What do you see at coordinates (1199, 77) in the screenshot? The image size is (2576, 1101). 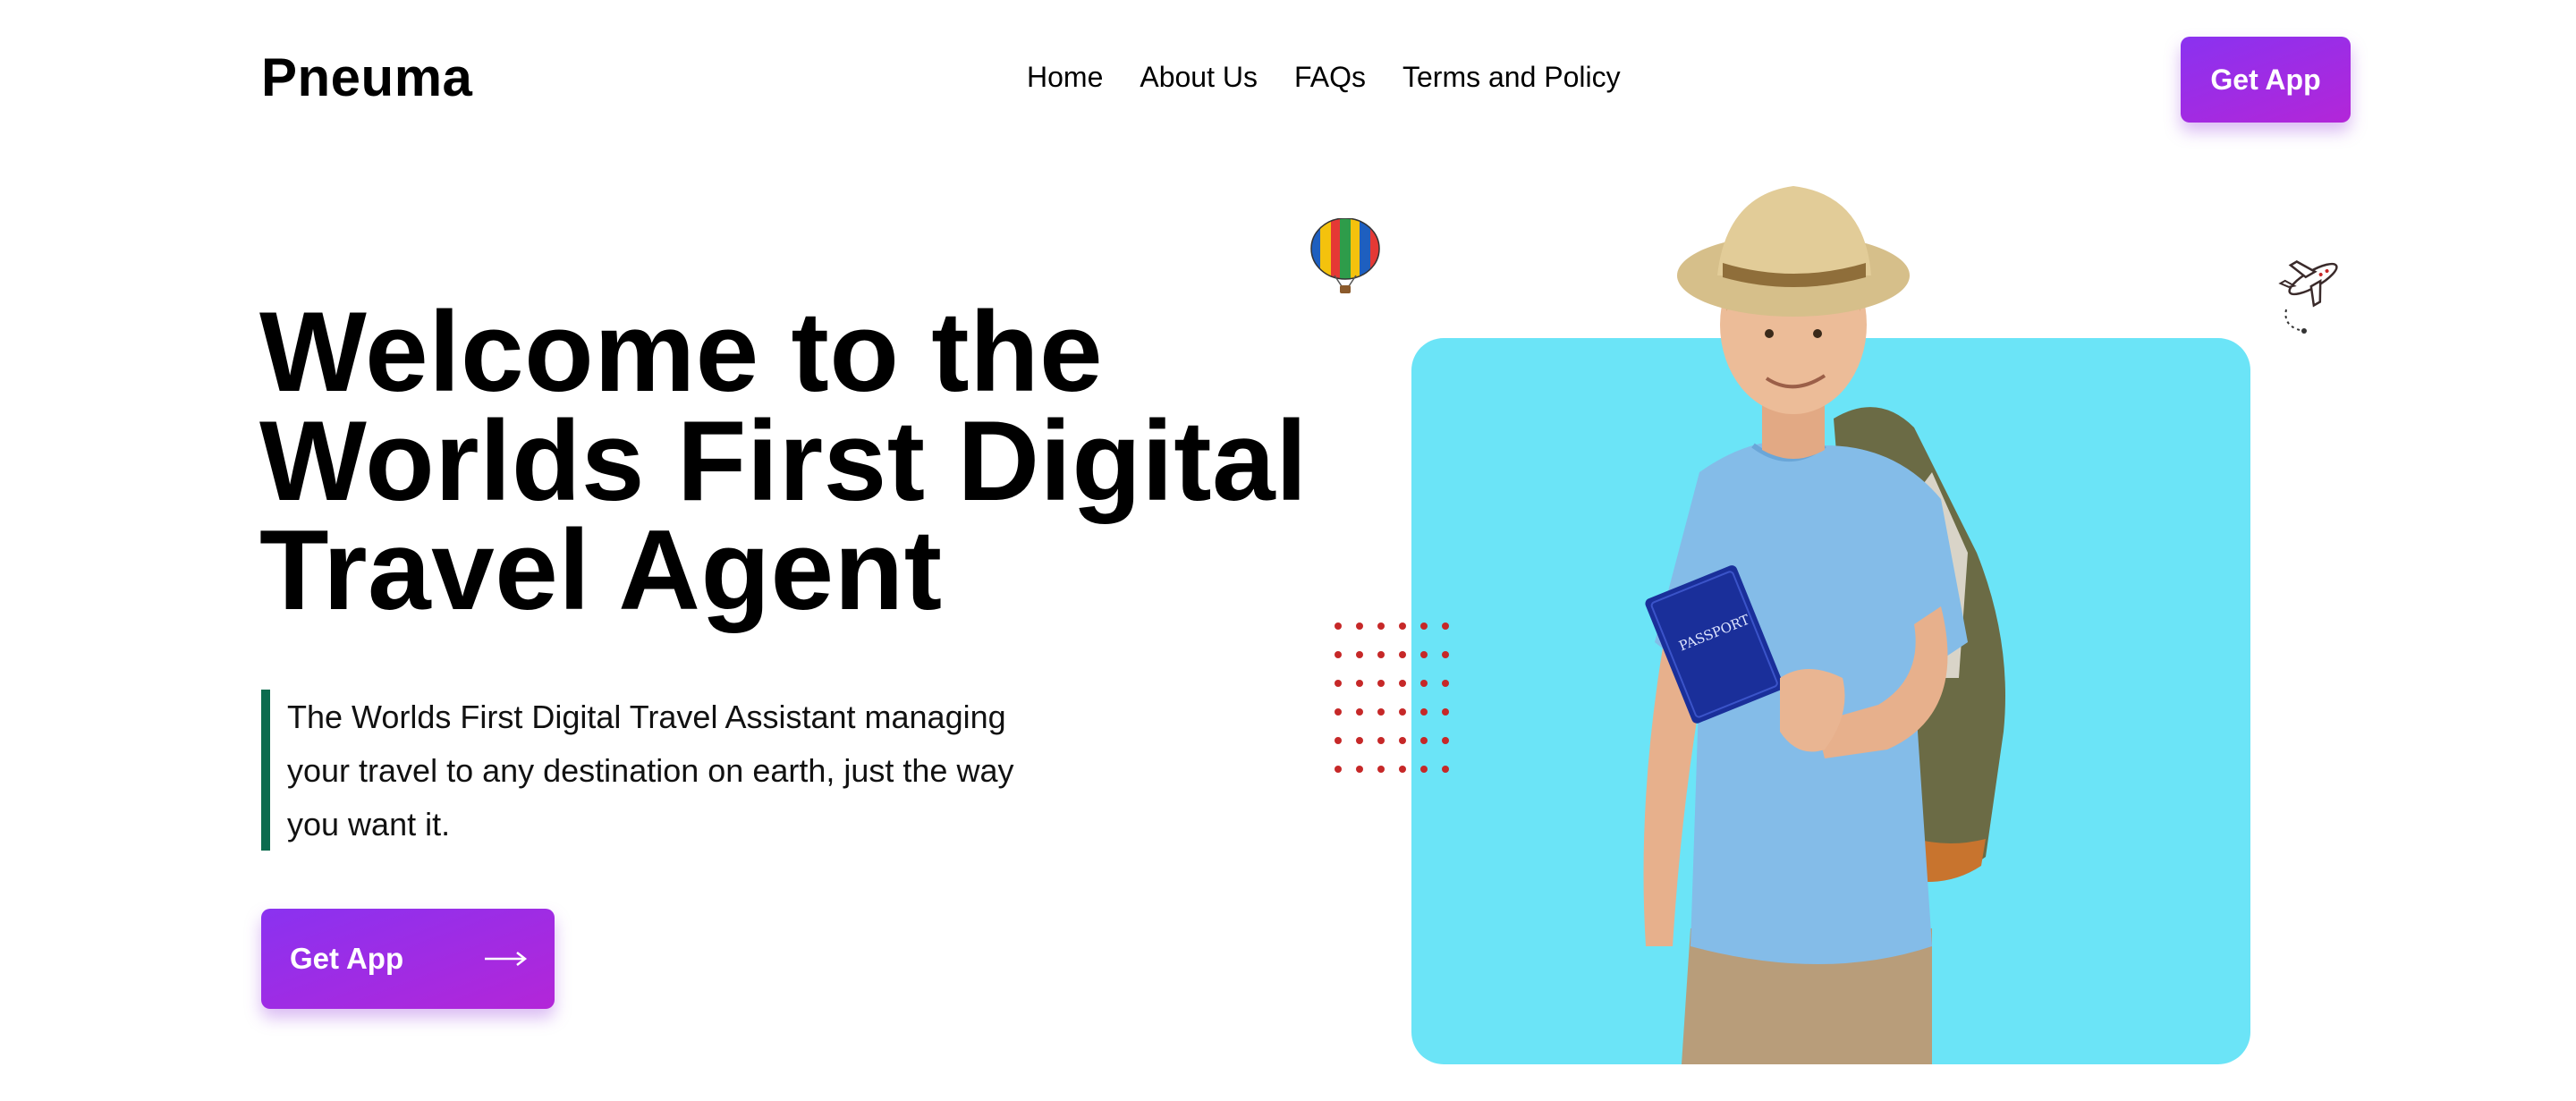 I see `nav-item-about-us: About Us` at bounding box center [1199, 77].